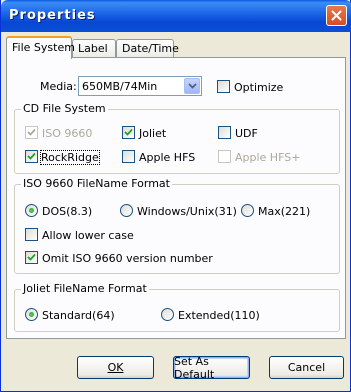 This screenshot has height=392, width=351. I want to click on chevron-down-icon, so click(192, 86).